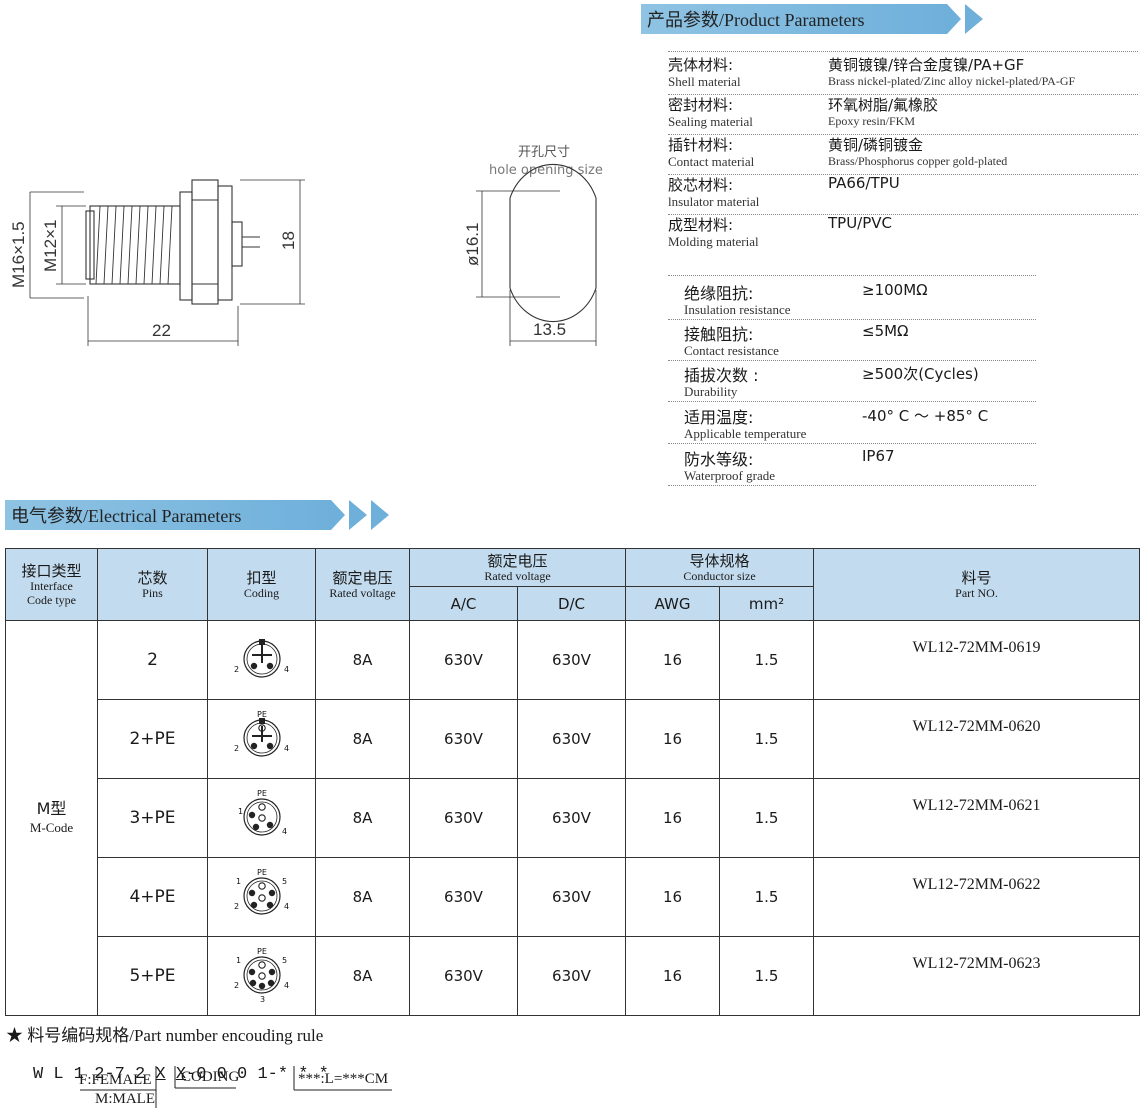 The height and width of the screenshot is (1119, 1145). What do you see at coordinates (977, 897) in the screenshot?
I see `part-number-cell: WL12-72MM-0622` at bounding box center [977, 897].